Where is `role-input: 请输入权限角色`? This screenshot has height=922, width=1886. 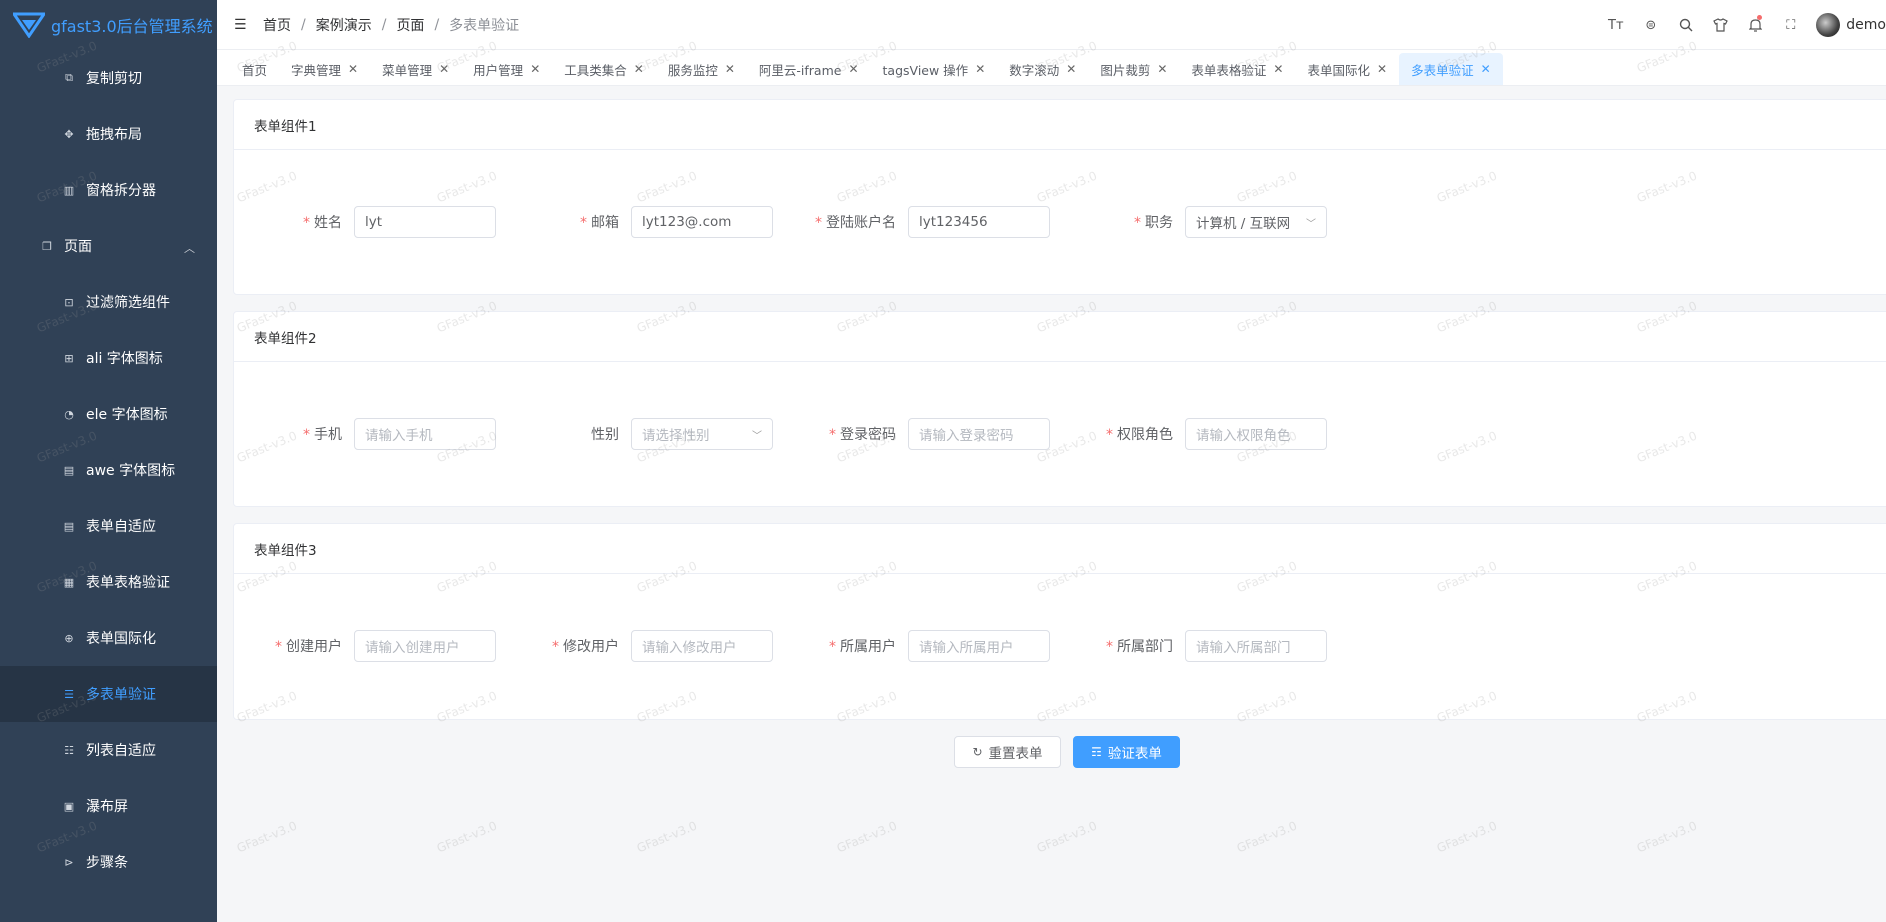 role-input: 请输入权限角色 is located at coordinates (1256, 434).